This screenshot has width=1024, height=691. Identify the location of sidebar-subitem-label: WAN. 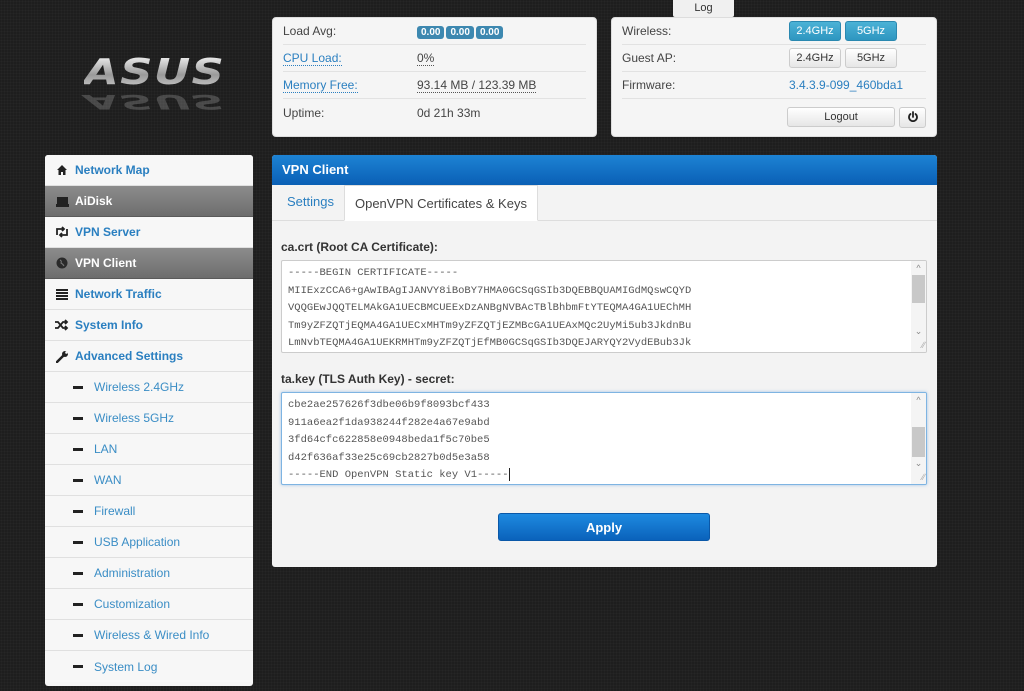
(108, 480).